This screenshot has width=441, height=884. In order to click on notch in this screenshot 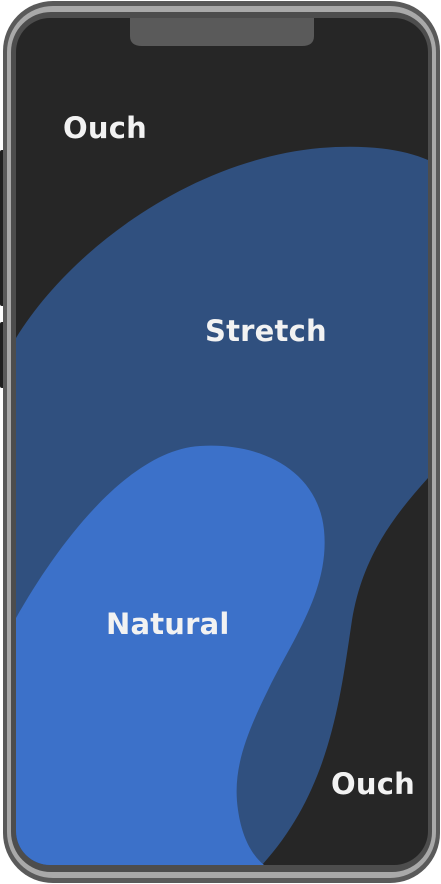, I will do `click(222, 32)`.